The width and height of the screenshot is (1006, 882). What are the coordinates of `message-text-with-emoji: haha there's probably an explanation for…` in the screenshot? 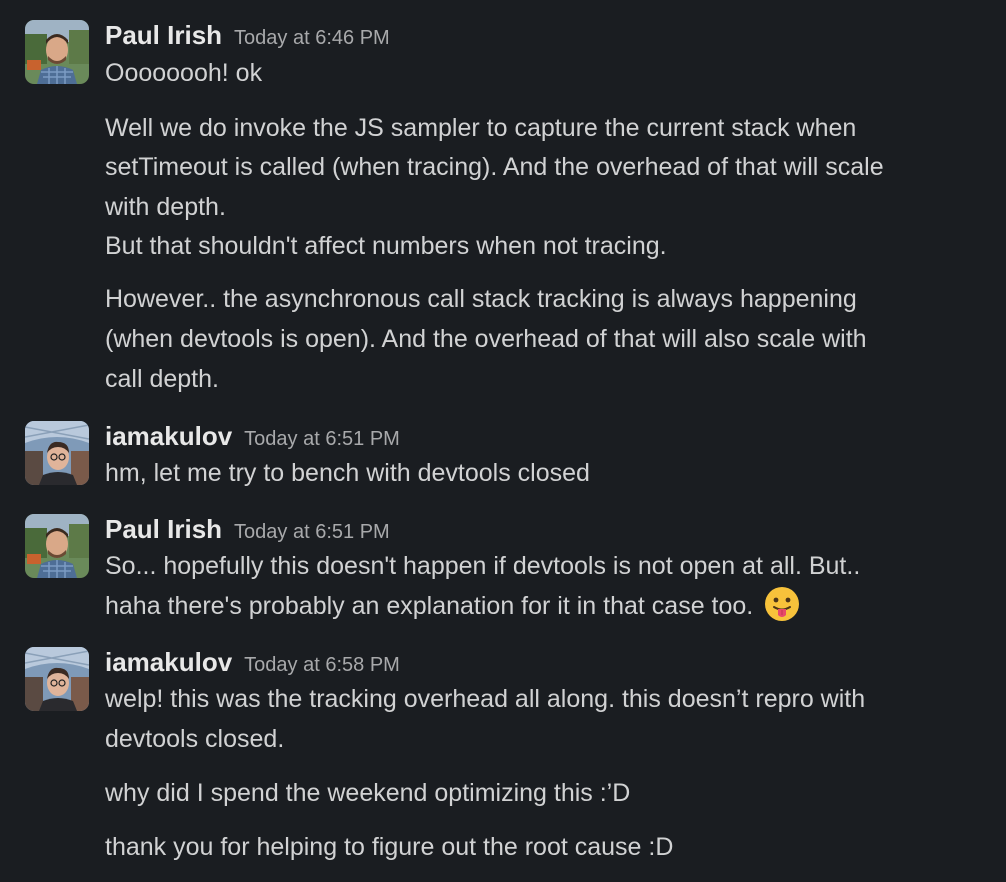 It's located at (452, 606).